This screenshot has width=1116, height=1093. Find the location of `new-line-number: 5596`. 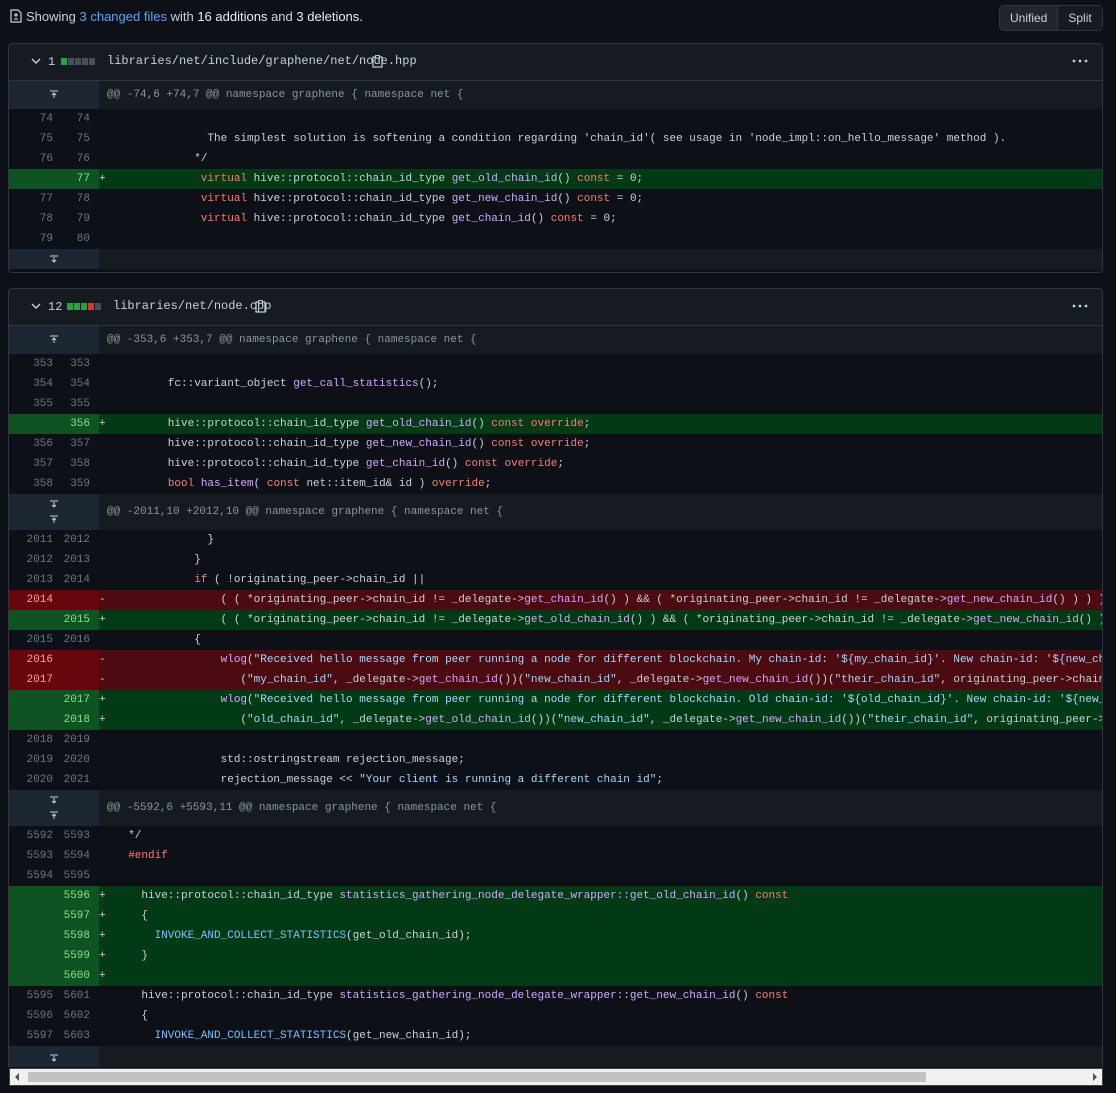

new-line-number: 5596 is located at coordinates (71, 896).